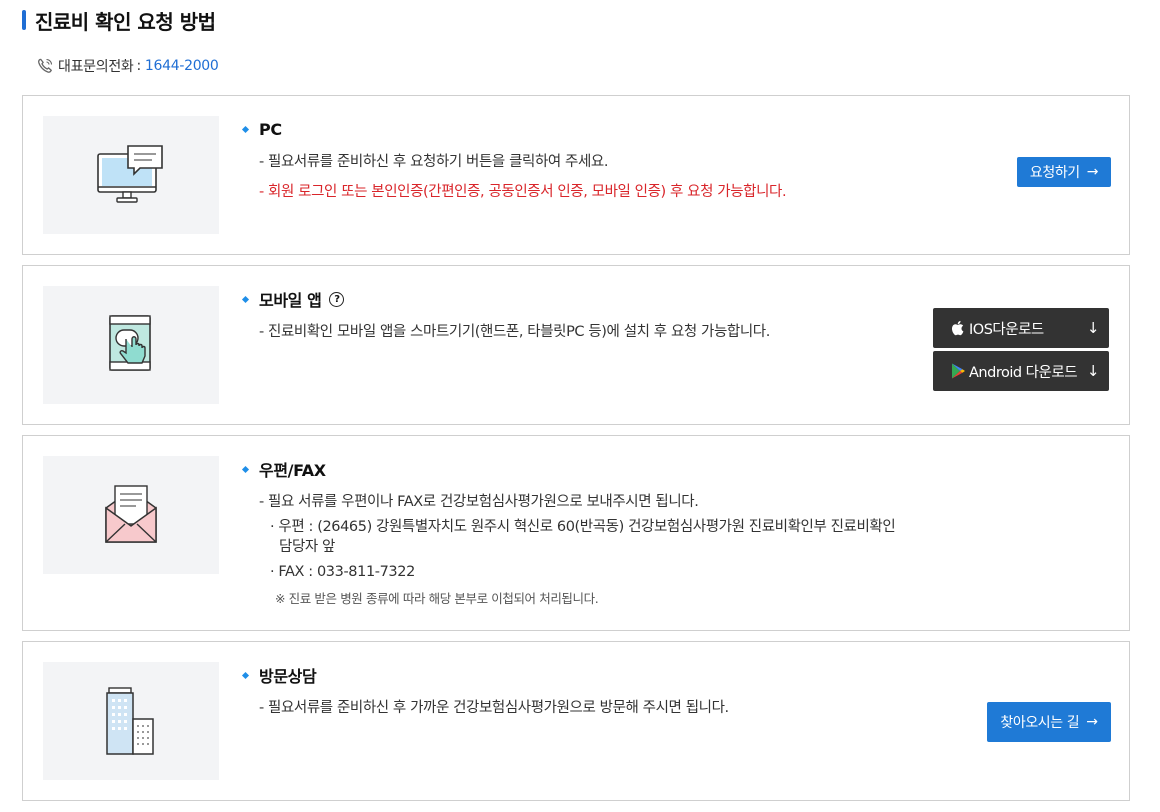 The width and height of the screenshot is (1160, 812). Describe the element at coordinates (437, 598) in the screenshot. I see `mail-note: ※ 진료 받은 병원 종류에 따라 해당 본부로 이첩되어 처리됩니다.` at that location.